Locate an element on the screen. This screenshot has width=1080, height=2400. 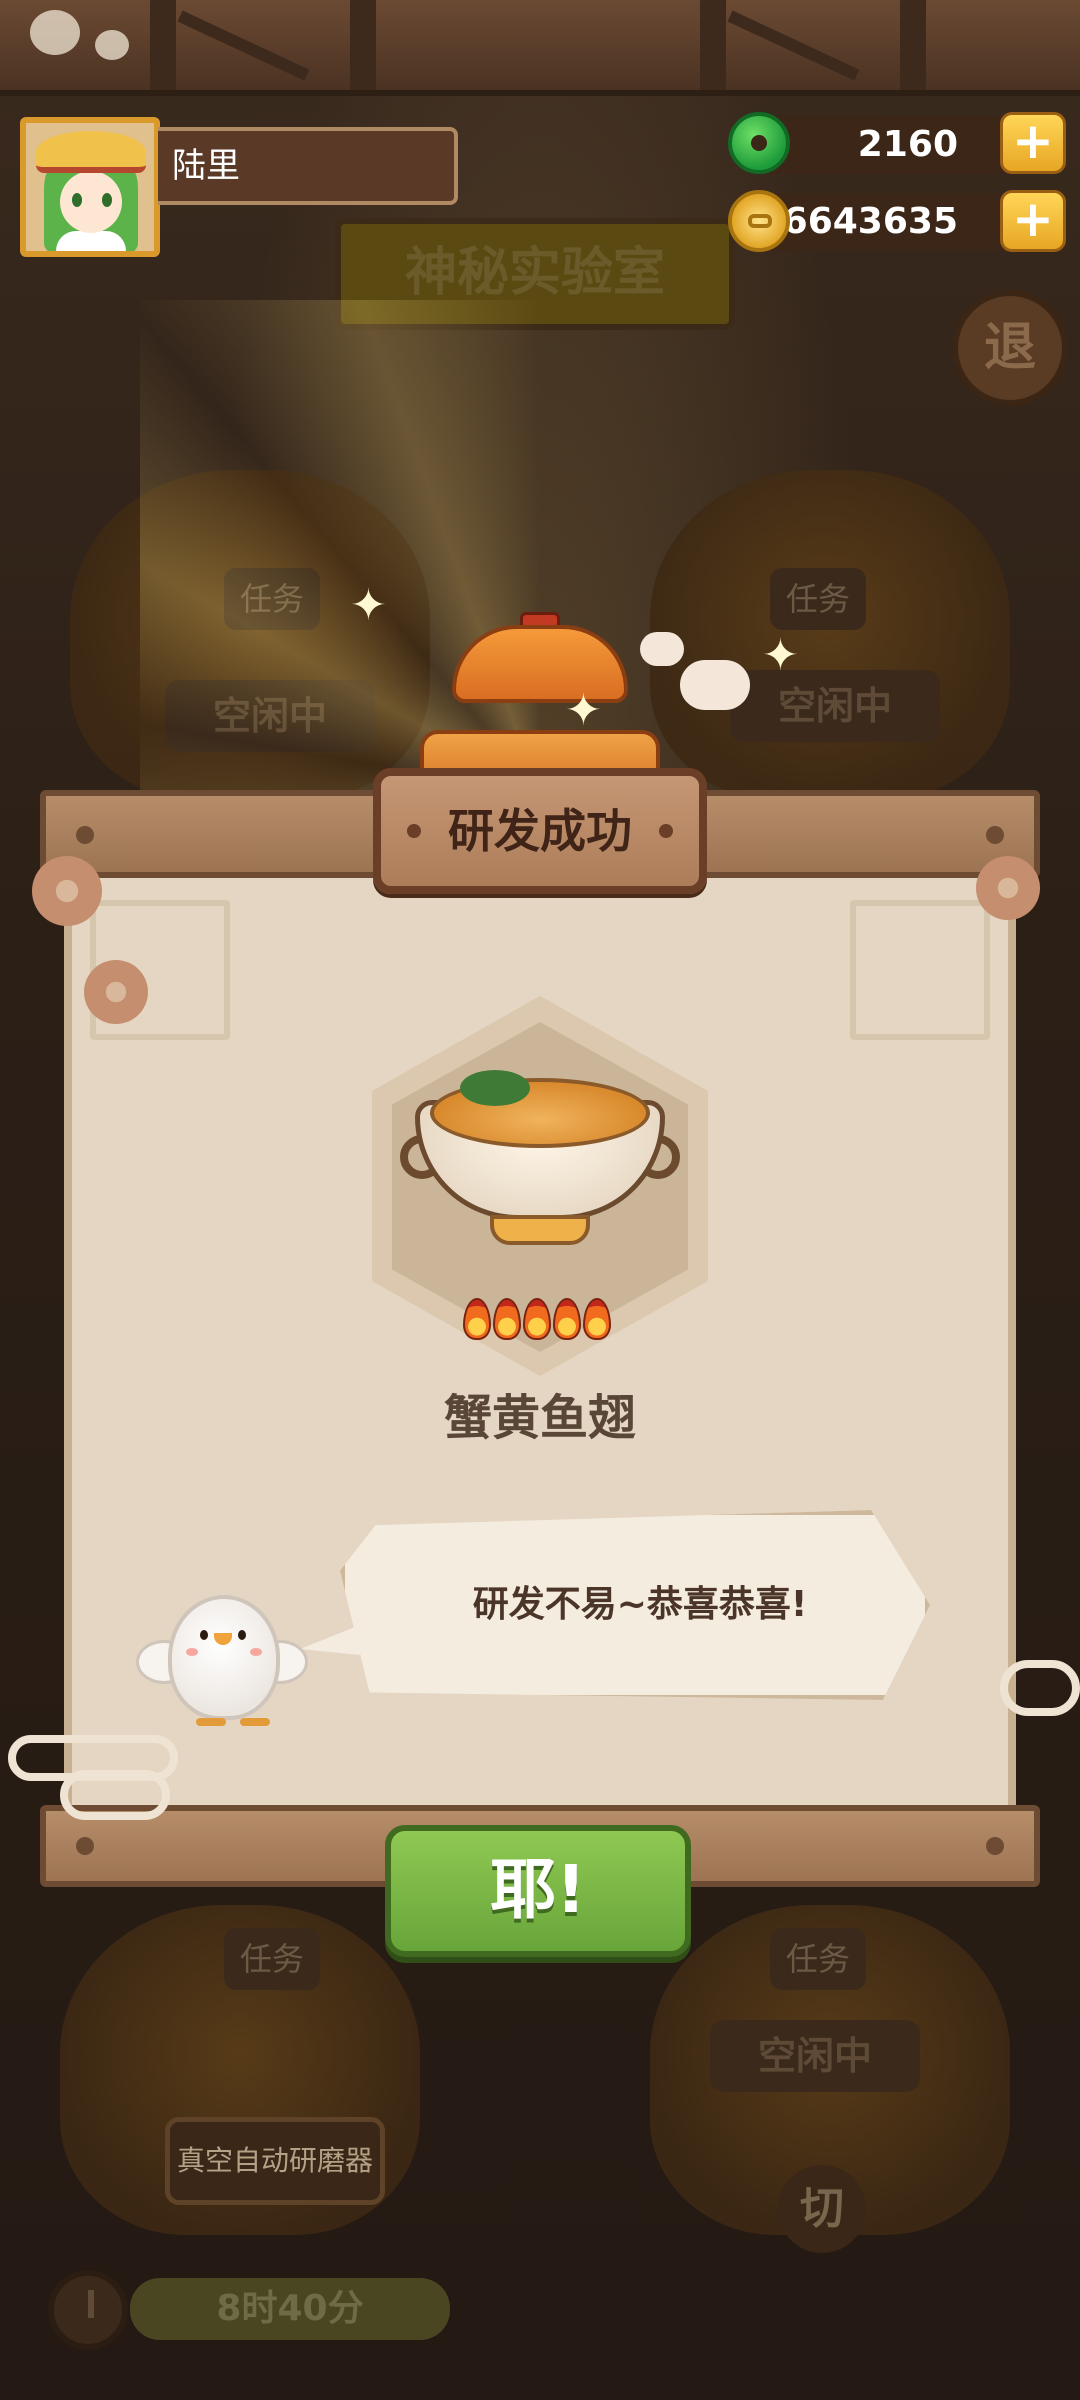
lattice-ornament is located at coordinates (920, 970).